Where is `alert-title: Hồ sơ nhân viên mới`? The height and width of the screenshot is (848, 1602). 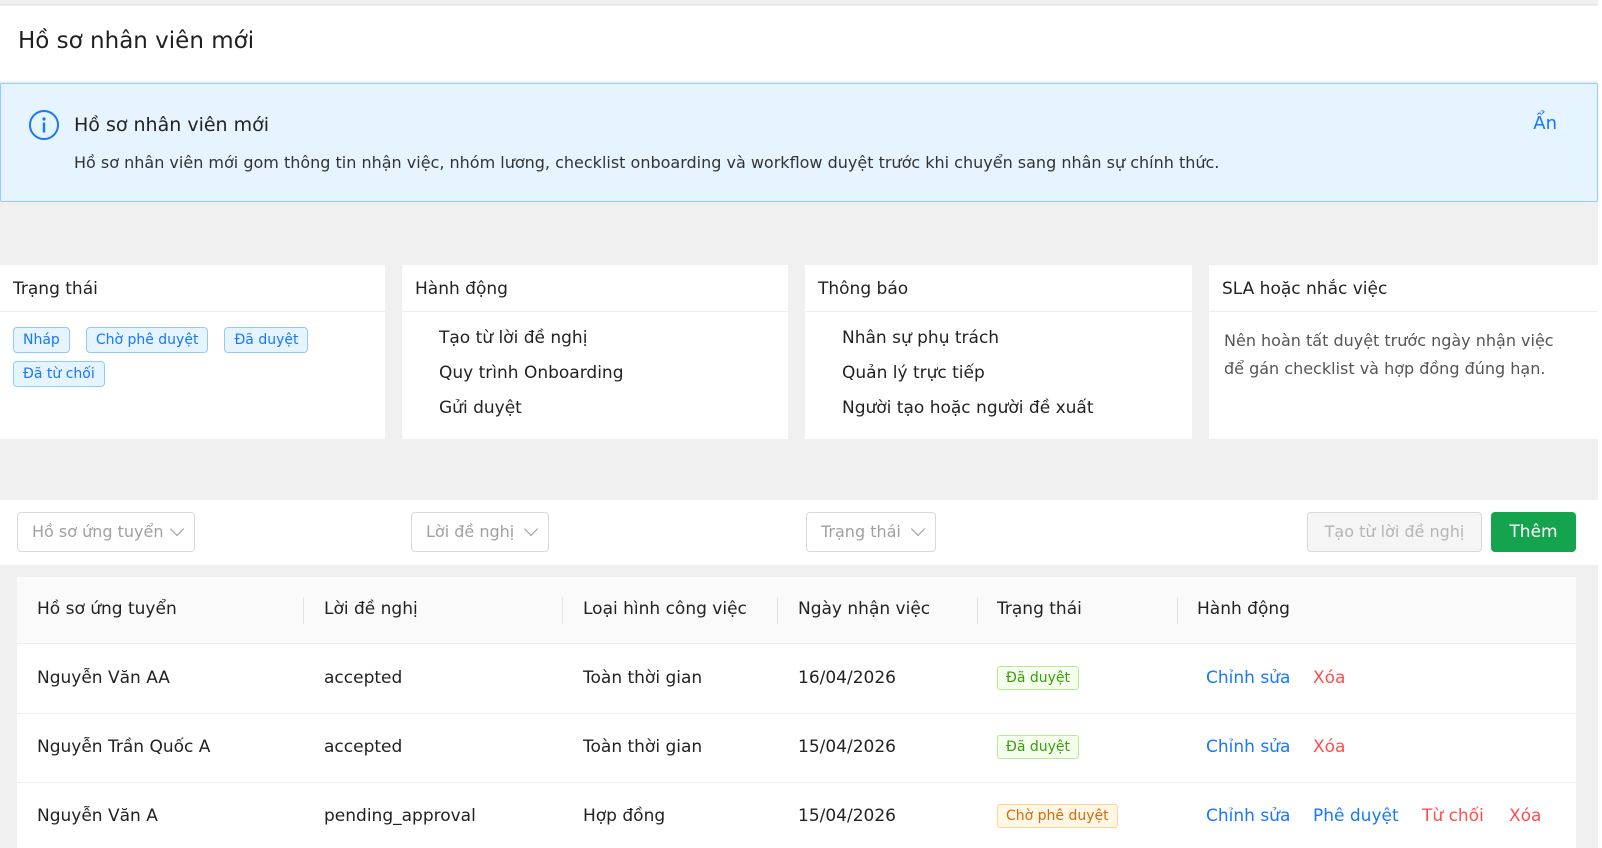 alert-title: Hồ sơ nhân viên mới is located at coordinates (172, 125).